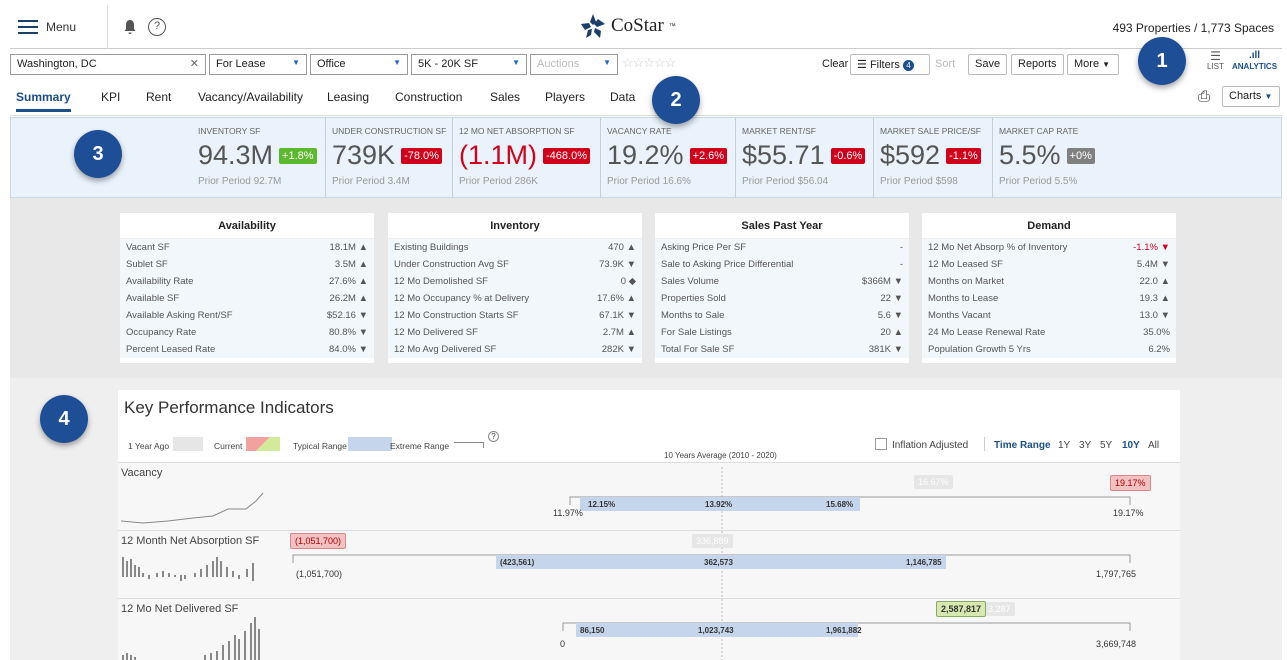 This screenshot has width=1287, height=660. What do you see at coordinates (130, 27) in the screenshot?
I see `bell-icon` at bounding box center [130, 27].